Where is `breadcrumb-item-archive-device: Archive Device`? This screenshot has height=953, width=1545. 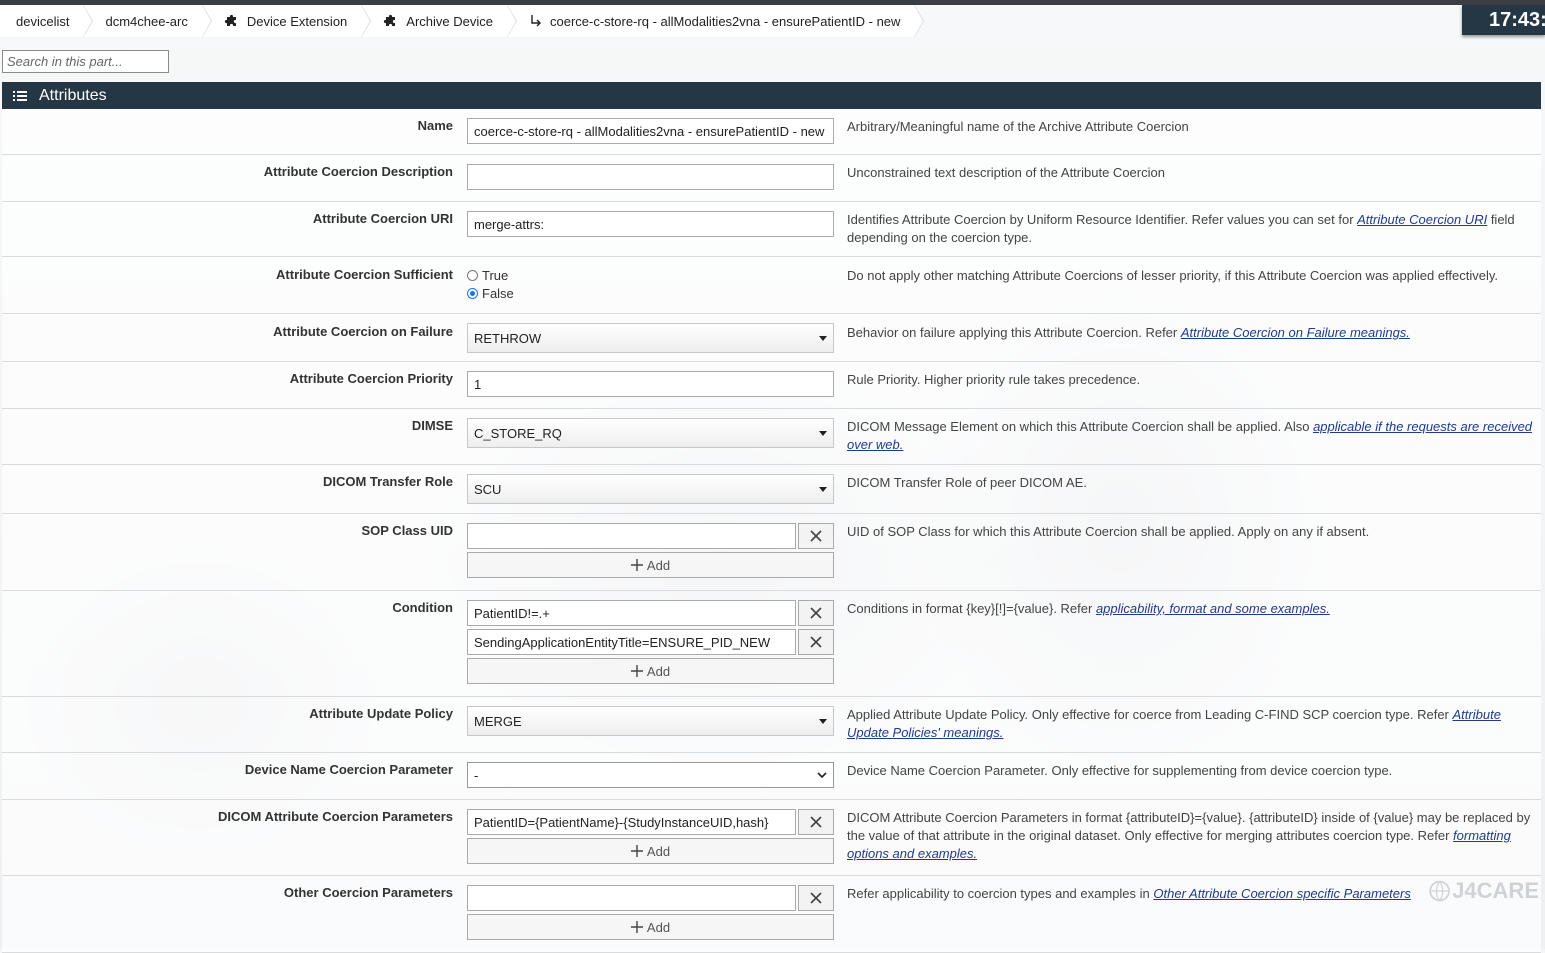 breadcrumb-item-archive-device: Archive Device is located at coordinates (435, 21).